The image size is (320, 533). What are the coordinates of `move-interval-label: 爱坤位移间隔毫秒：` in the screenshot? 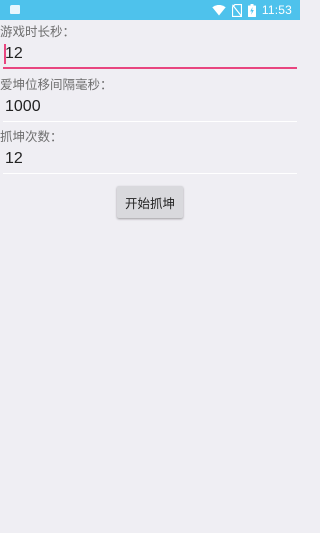 It's located at (56, 84).